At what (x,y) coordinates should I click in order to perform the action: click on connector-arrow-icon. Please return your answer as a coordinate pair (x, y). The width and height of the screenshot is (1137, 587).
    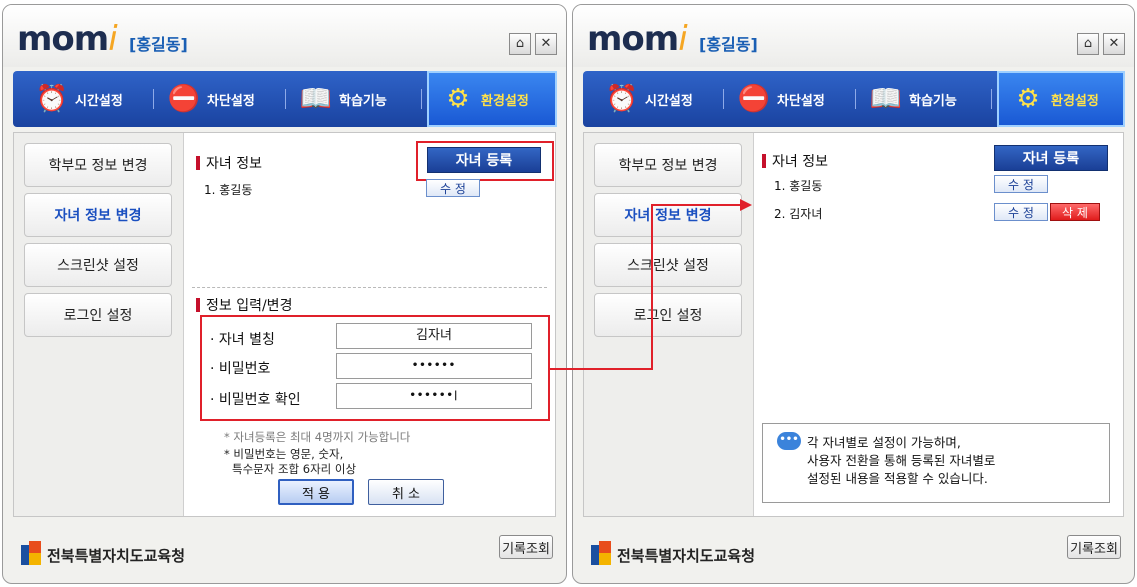
    Looking at the image, I should click on (651, 284).